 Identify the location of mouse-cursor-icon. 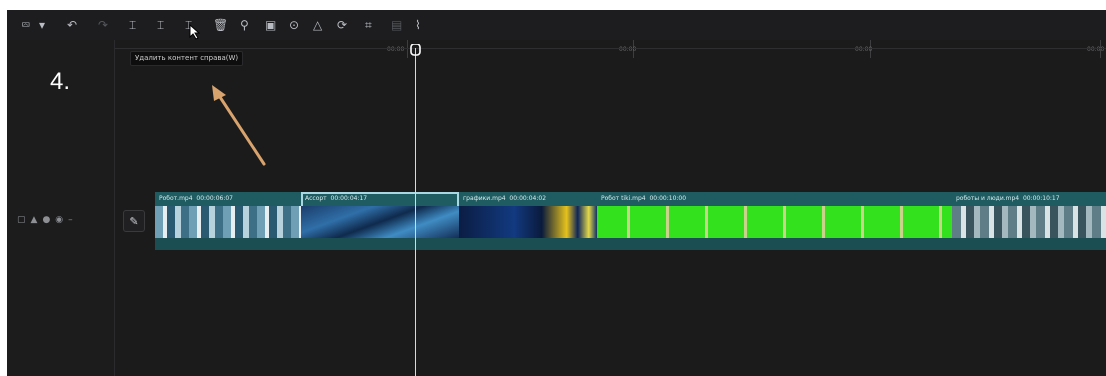
(195, 32).